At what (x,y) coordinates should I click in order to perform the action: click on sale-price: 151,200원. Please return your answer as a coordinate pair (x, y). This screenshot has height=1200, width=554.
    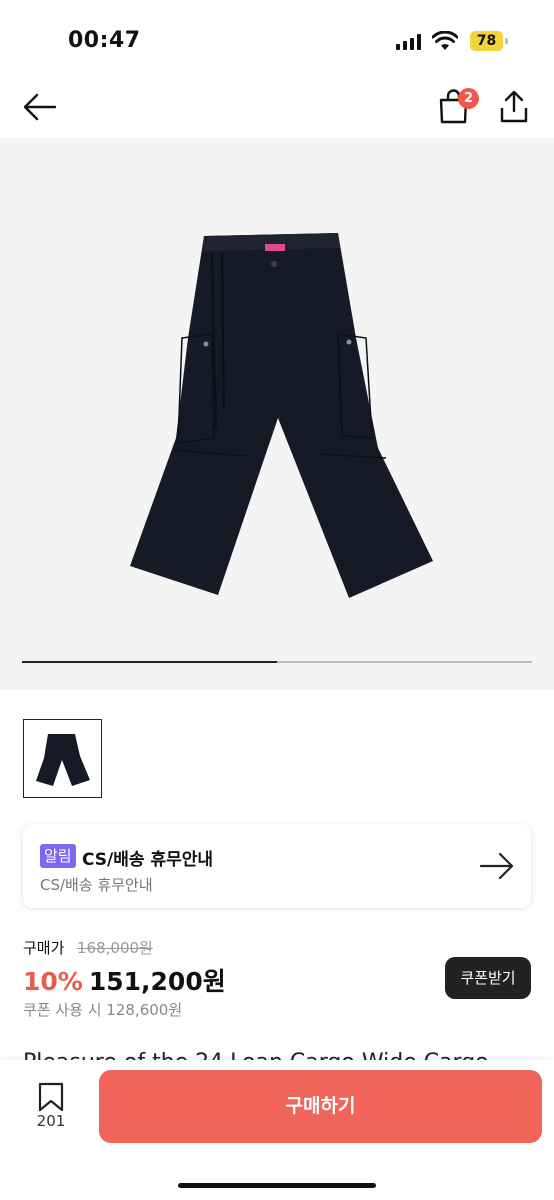
    Looking at the image, I should click on (157, 981).